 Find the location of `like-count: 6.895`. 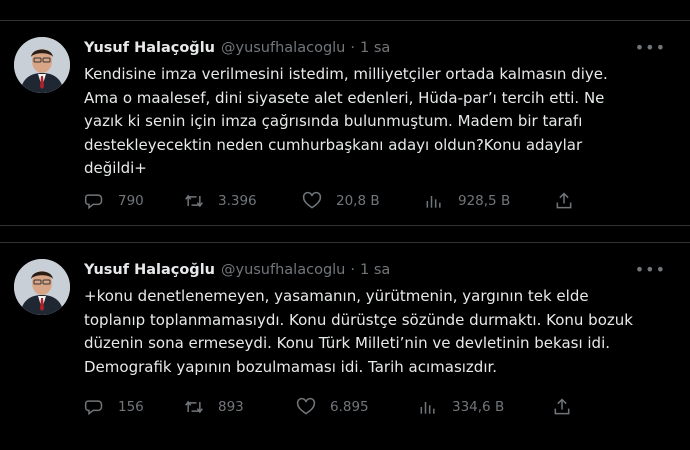

like-count: 6.895 is located at coordinates (349, 407).